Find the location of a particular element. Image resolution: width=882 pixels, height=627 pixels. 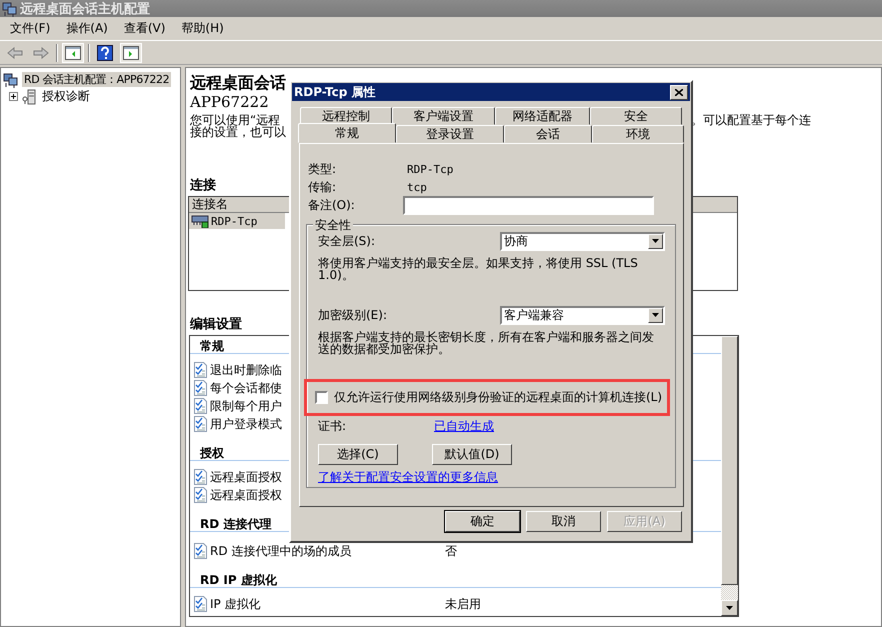

setting-label: RD 连接代理中的场的成员 is located at coordinates (326, 551).